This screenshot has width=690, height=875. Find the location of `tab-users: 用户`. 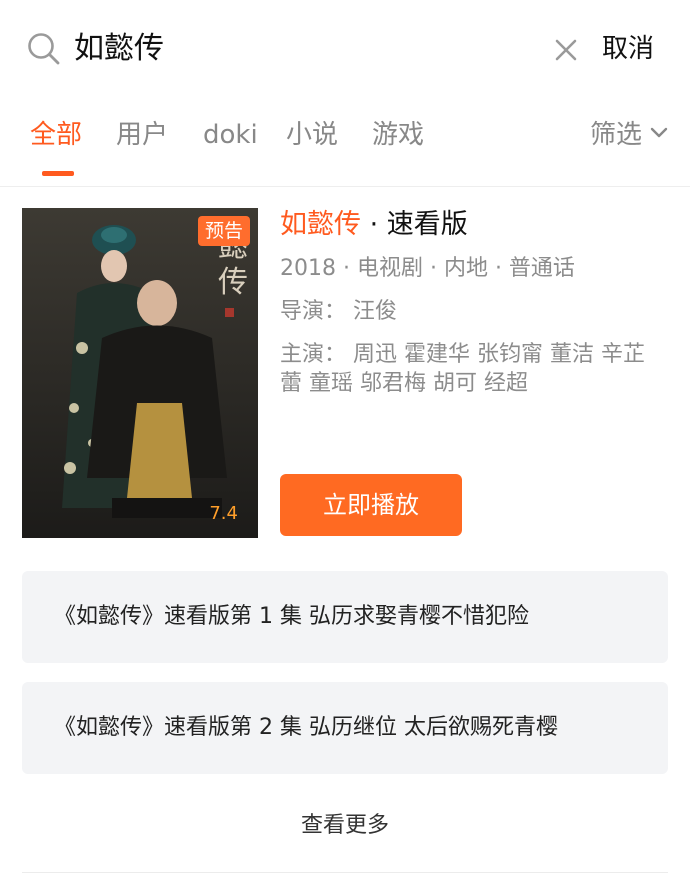

tab-users: 用户 is located at coordinates (142, 135).